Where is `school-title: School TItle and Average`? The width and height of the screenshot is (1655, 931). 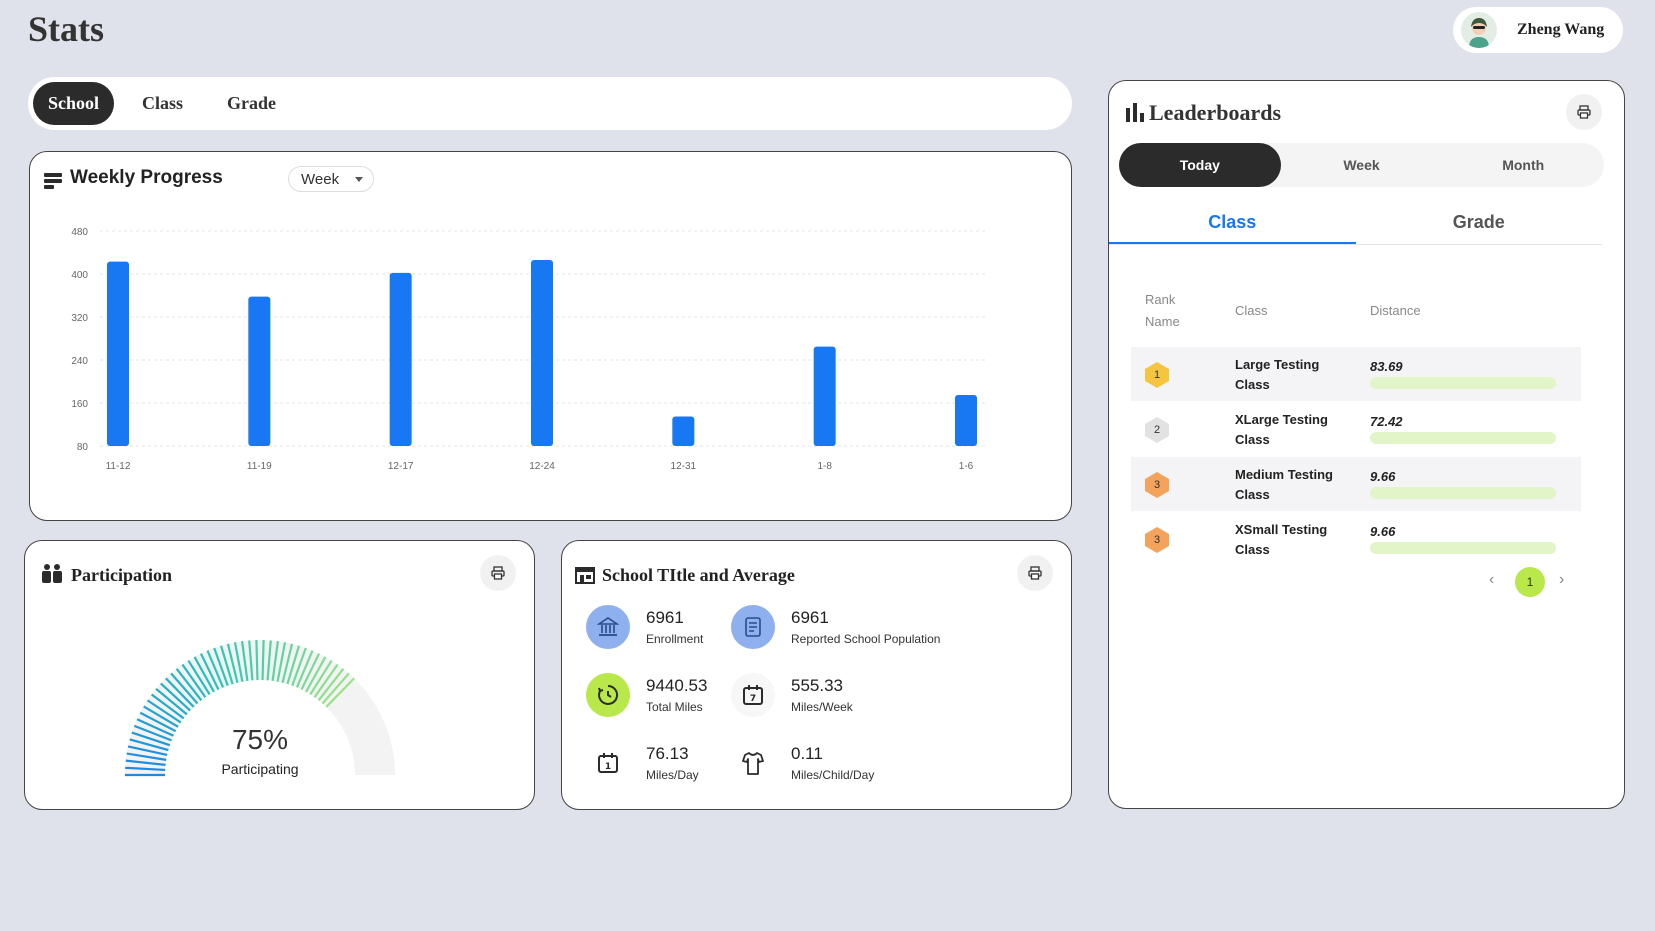 school-title: School TItle and Average is located at coordinates (698, 575).